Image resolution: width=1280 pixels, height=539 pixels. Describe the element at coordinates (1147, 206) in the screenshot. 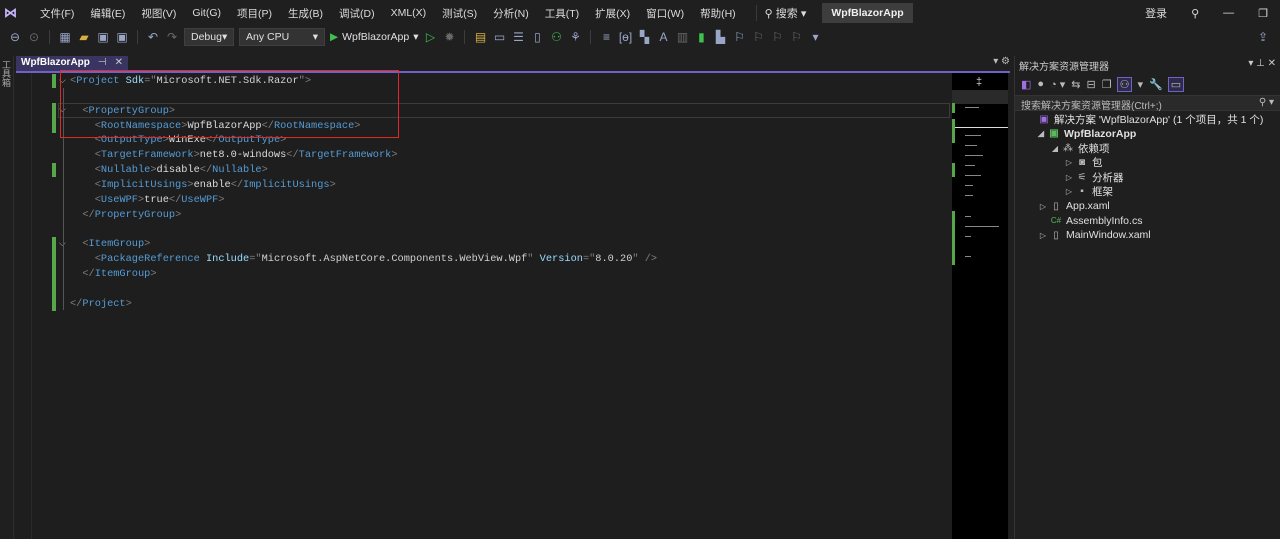

I see `tree-item: ▷ ▯ App.xaml` at that location.